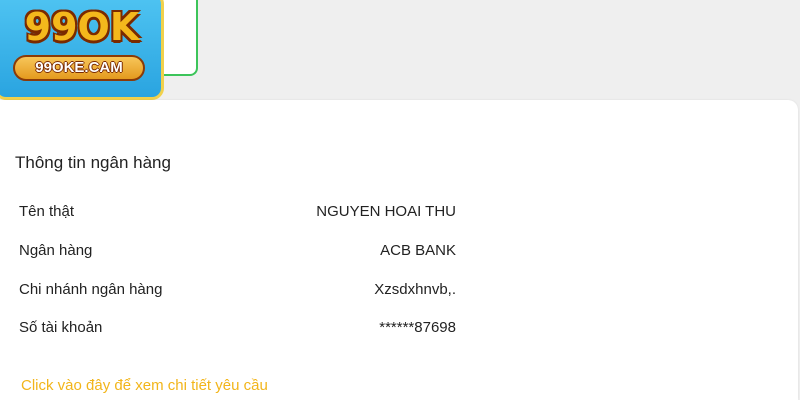 This screenshot has width=800, height=400. I want to click on logo-text: 99OK, so click(82, 27).